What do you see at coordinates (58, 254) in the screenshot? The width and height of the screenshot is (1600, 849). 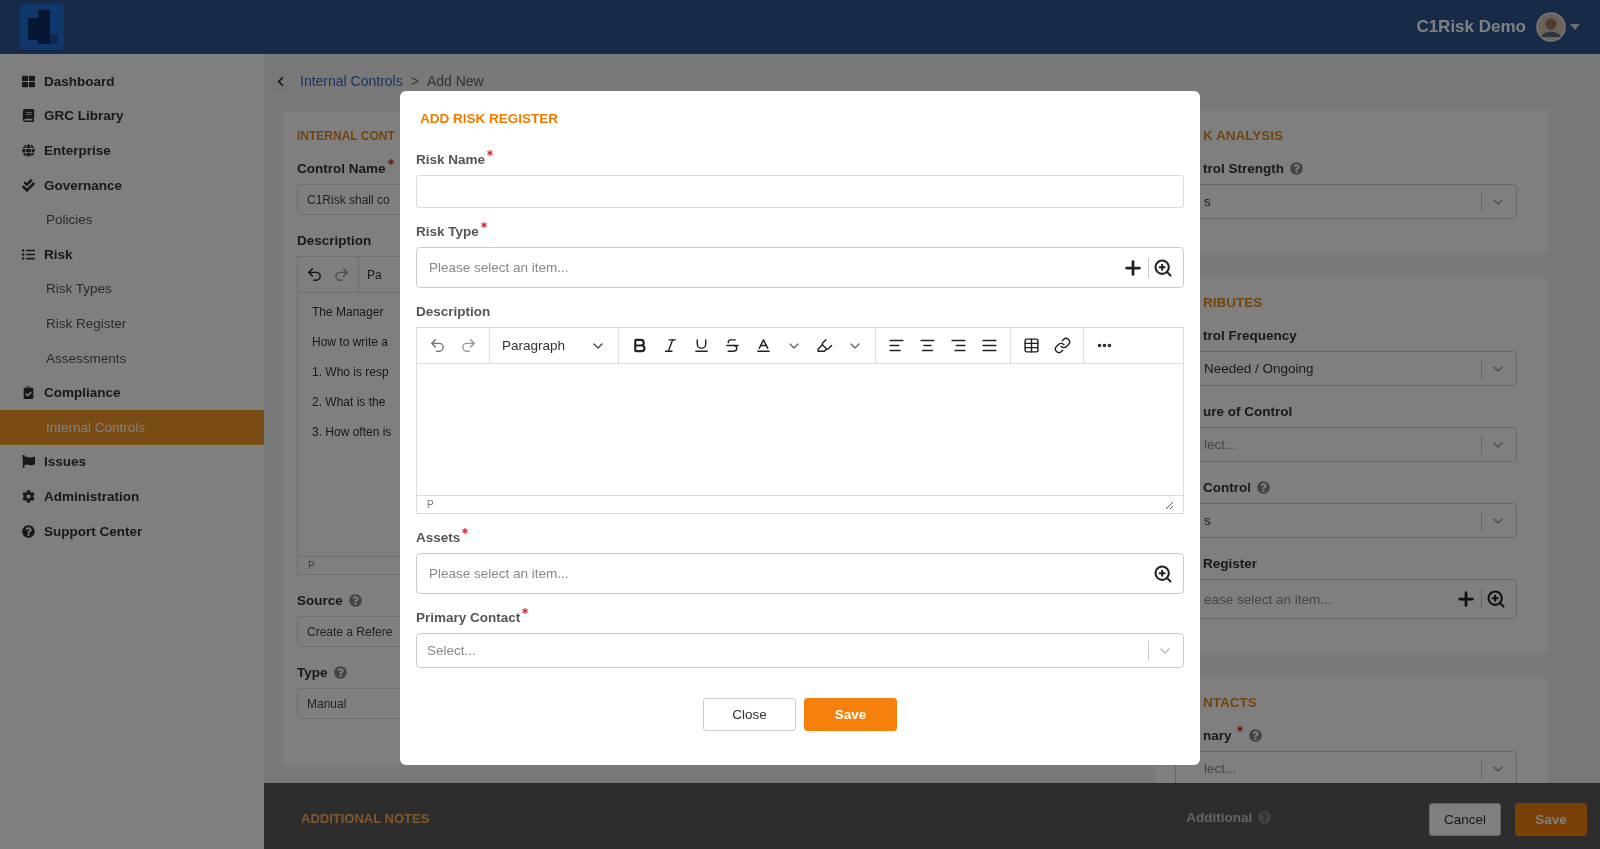 I see `sidebar-label: Risk` at bounding box center [58, 254].